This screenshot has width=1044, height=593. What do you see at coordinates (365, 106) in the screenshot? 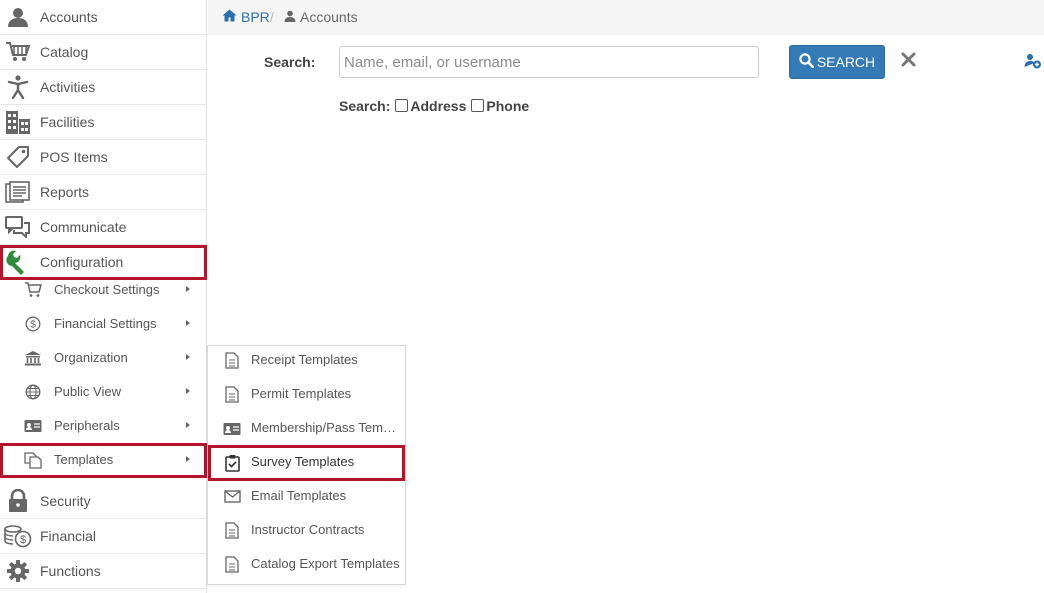
I see `search-options-label: Search:` at bounding box center [365, 106].